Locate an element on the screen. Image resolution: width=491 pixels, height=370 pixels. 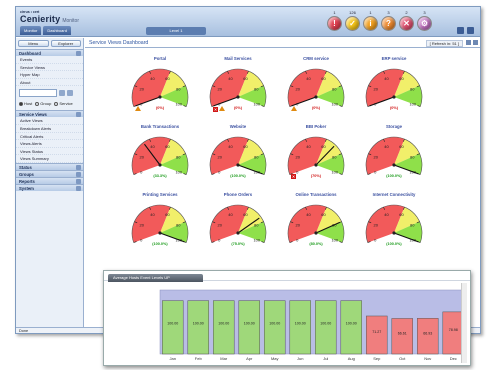
radio-group: Group is located at coordinates (43, 103).